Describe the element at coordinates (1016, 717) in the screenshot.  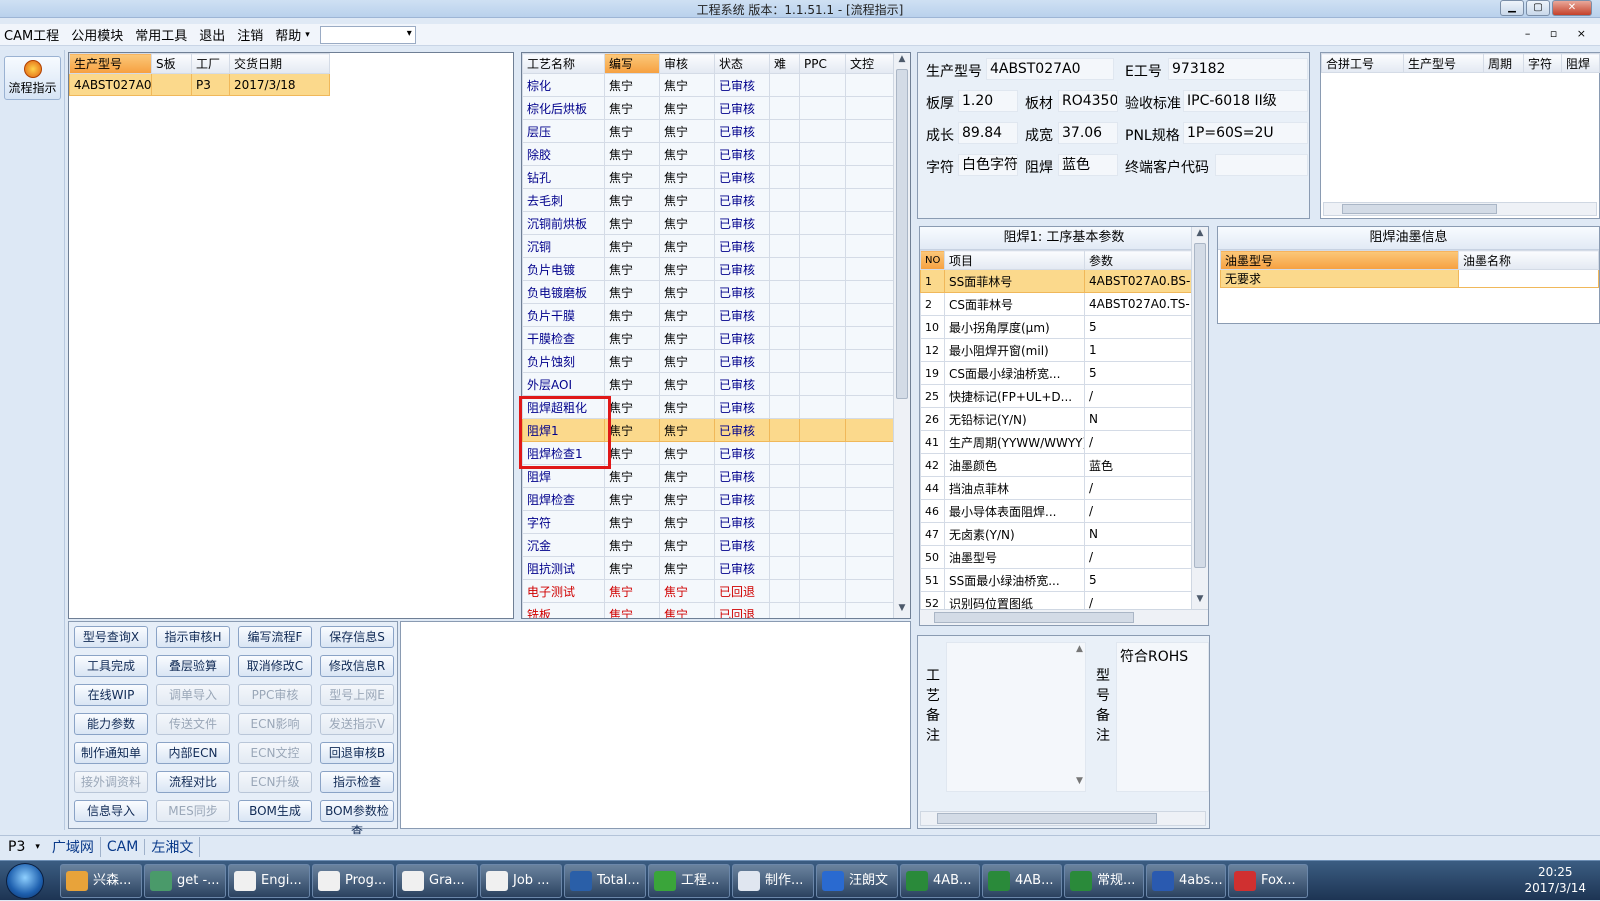
I see `process-remark-field` at that location.